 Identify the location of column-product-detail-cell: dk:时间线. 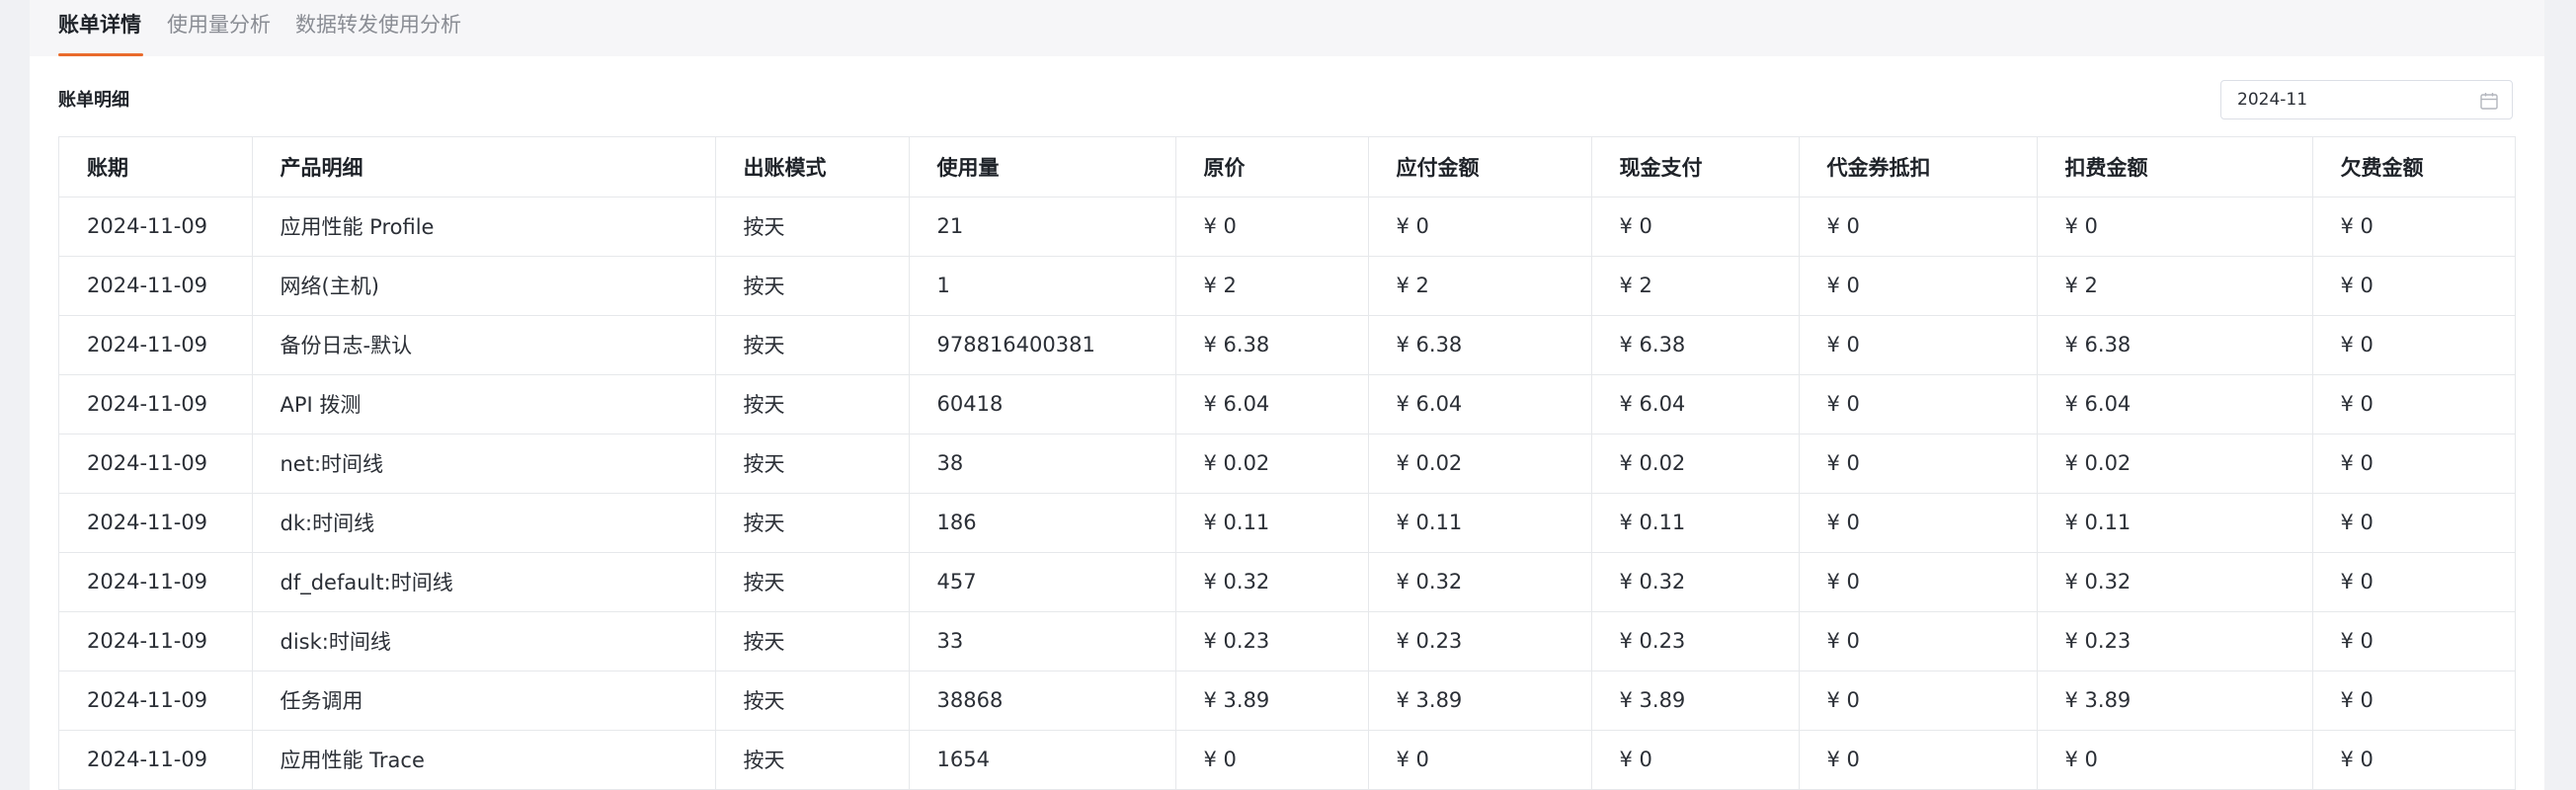
(484, 523).